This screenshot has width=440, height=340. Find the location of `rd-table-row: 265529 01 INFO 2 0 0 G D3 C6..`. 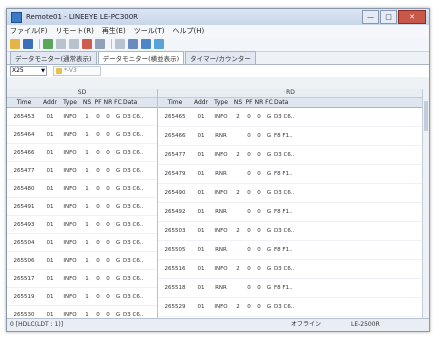

rd-table-row: 265529 01 INFO 2 0 0 G D3 C6.. is located at coordinates (290, 307).